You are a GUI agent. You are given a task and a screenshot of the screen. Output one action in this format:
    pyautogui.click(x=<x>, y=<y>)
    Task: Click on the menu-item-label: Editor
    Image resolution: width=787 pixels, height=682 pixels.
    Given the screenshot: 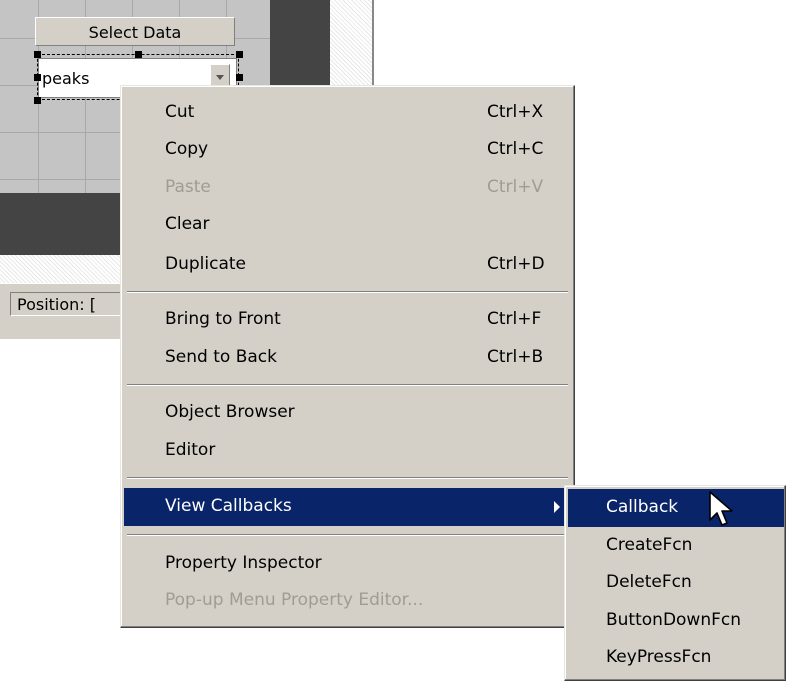 What is the action you would take?
    pyautogui.click(x=190, y=450)
    